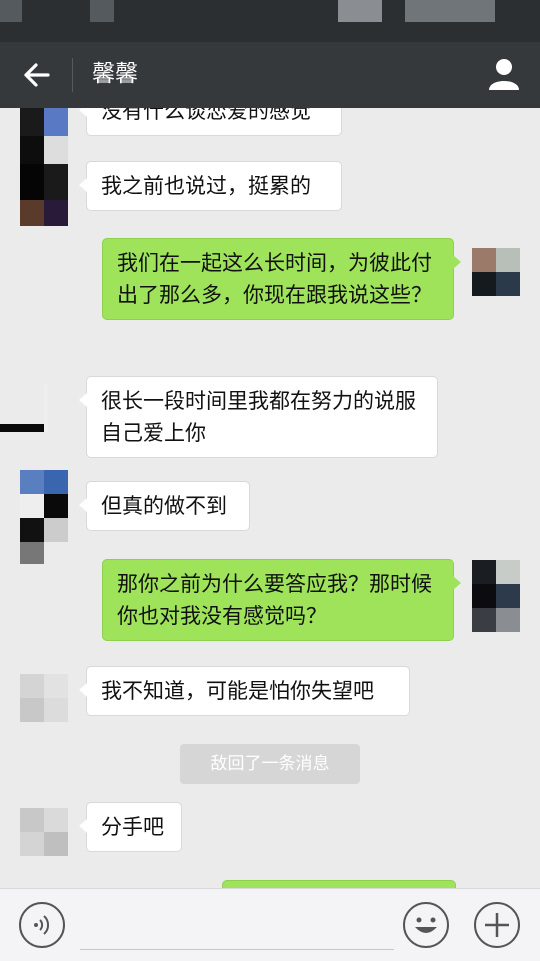 The image size is (540, 961). Describe the element at coordinates (115, 74) in the screenshot. I see `chat-title: 馨馨` at that location.